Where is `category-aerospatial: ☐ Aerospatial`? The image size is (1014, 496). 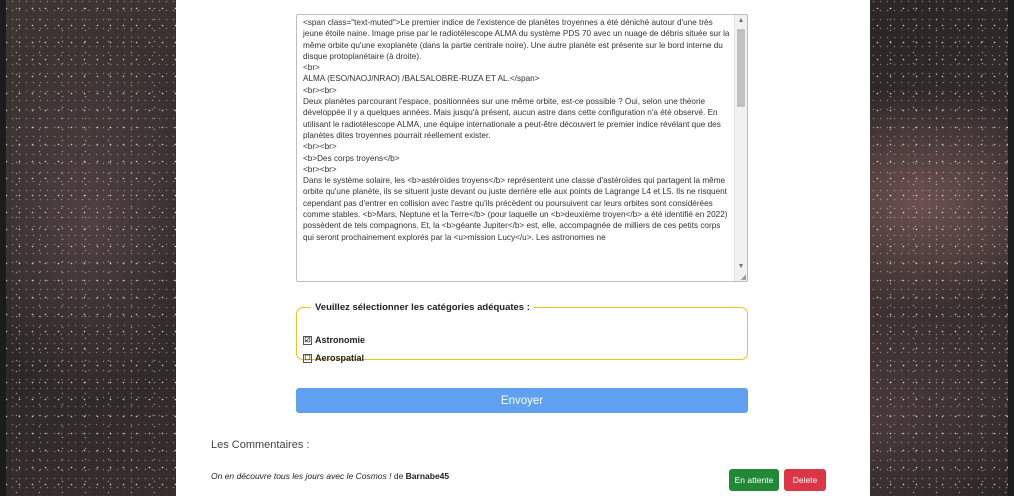
category-aerospatial: ☐ Aerospatial is located at coordinates (333, 358).